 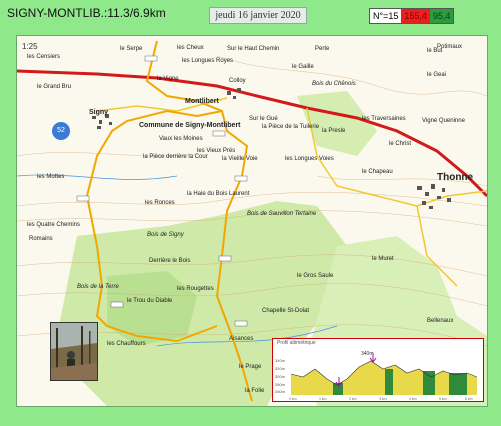 What do you see at coordinates (323, 399) in the screenshot?
I see `x-tick: 1 km` at bounding box center [323, 399].